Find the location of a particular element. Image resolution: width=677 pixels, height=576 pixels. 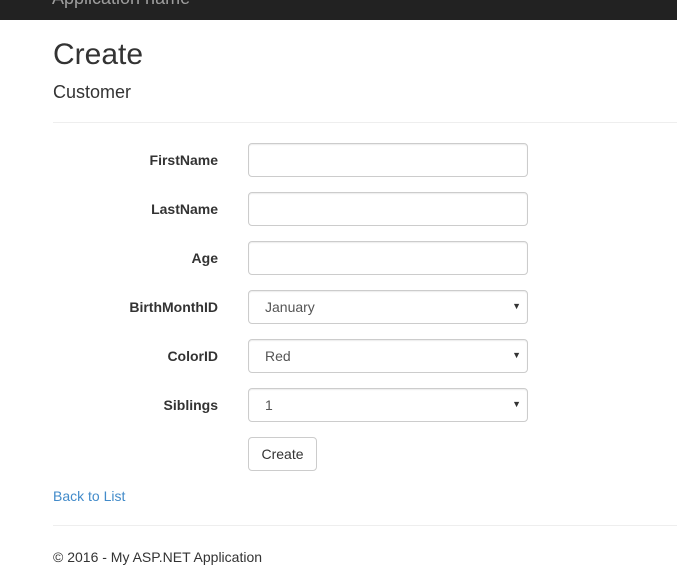

firstname-input is located at coordinates (388, 160).